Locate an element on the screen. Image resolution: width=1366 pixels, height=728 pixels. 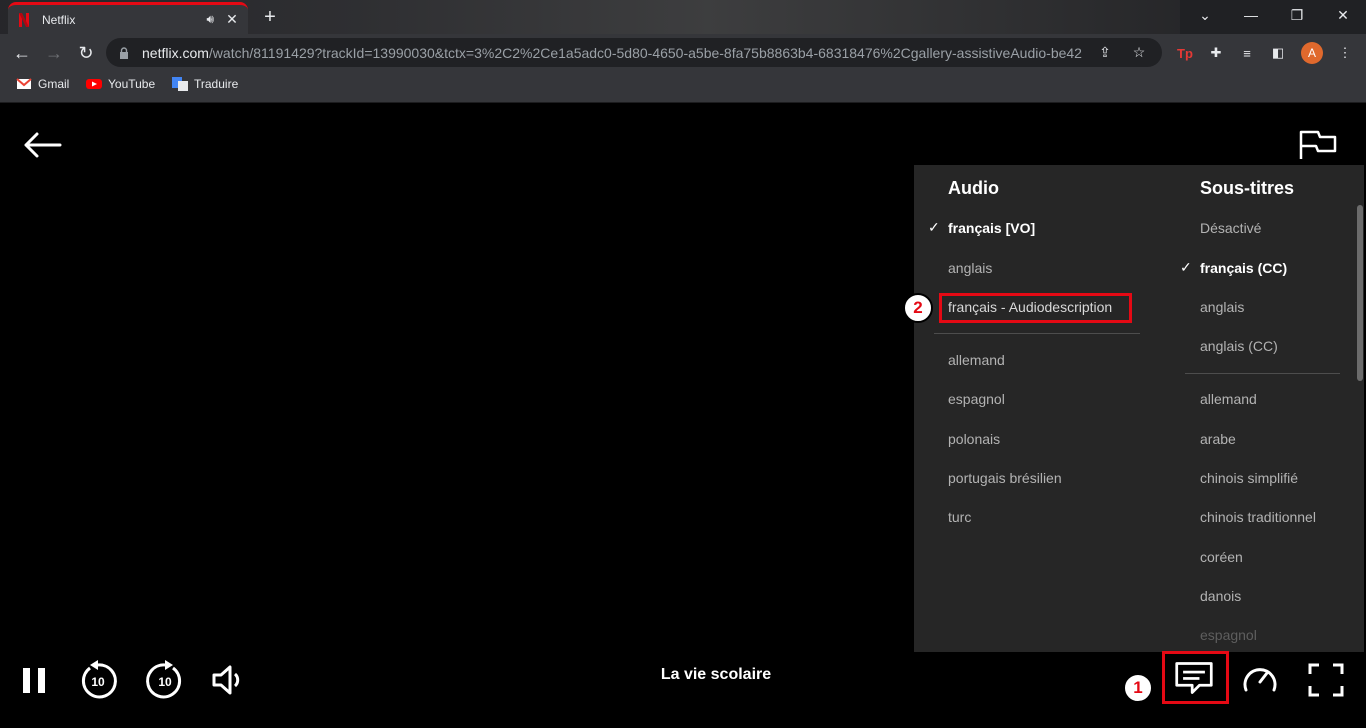
subtitle-option-coreen: coréen is located at coordinates (1221, 557).